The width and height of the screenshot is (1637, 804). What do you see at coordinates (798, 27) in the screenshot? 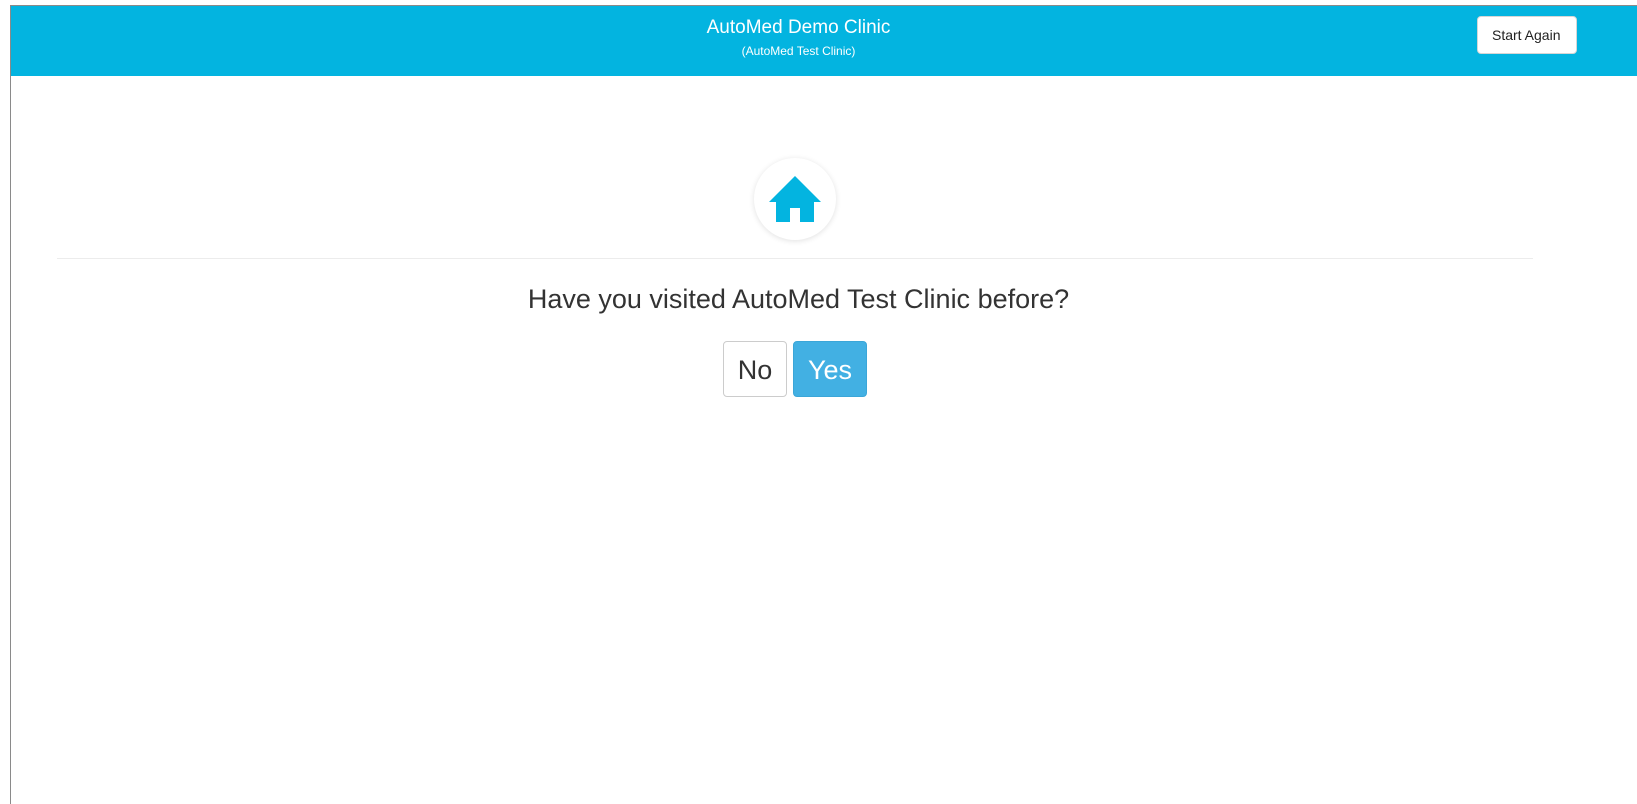
I see `clinic-title: AutoMed Demo Clinic` at bounding box center [798, 27].